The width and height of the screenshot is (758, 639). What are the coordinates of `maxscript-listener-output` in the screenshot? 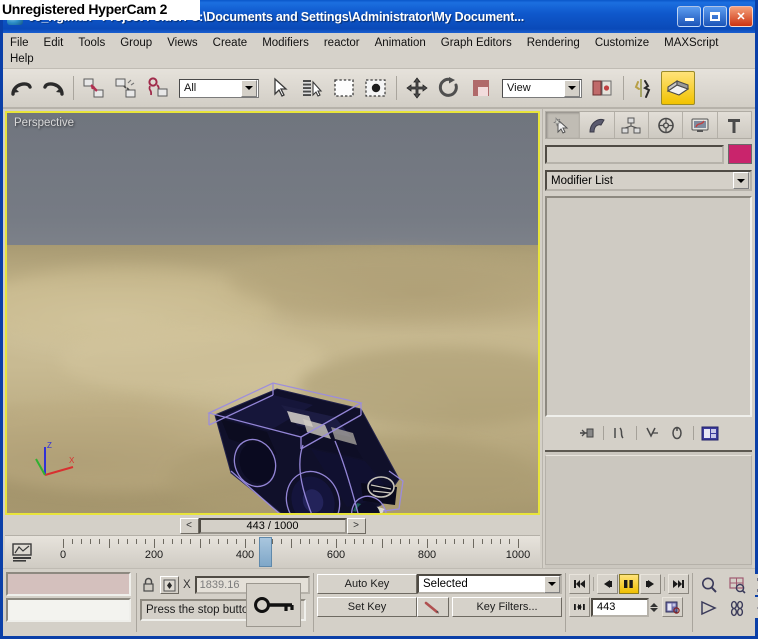 It's located at (68, 610).